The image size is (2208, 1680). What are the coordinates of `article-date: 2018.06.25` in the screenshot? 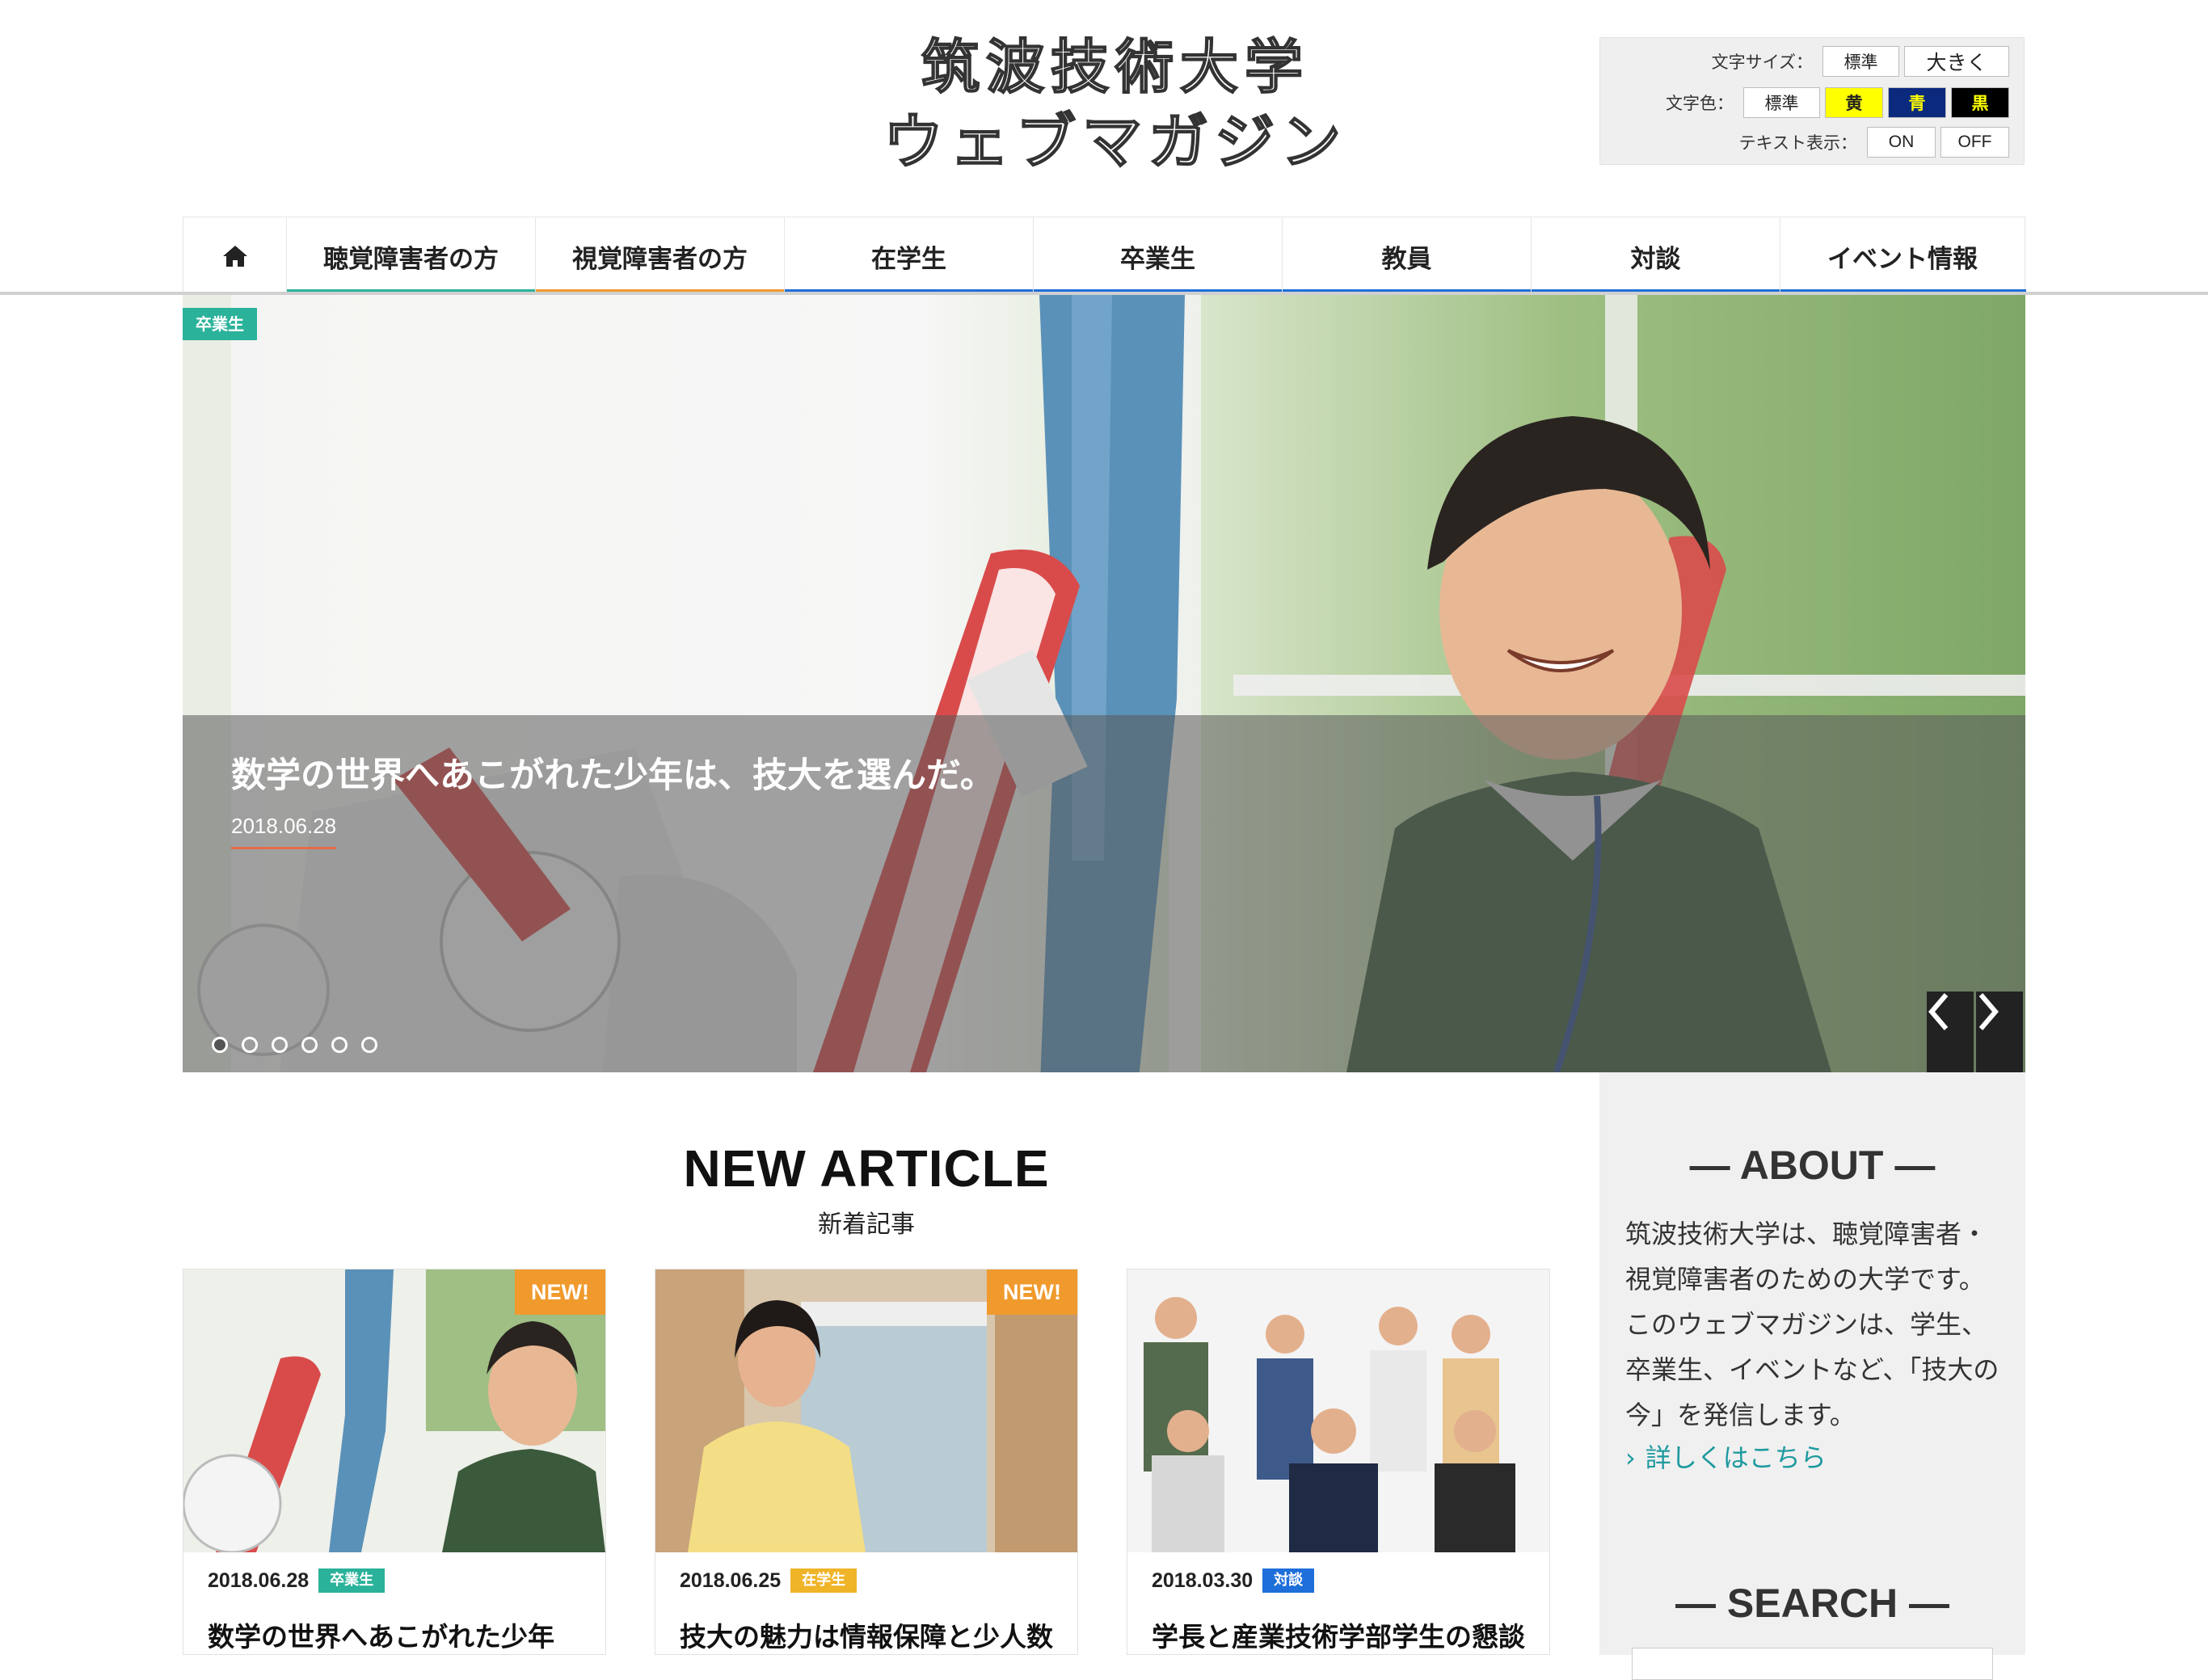 It's located at (731, 1580).